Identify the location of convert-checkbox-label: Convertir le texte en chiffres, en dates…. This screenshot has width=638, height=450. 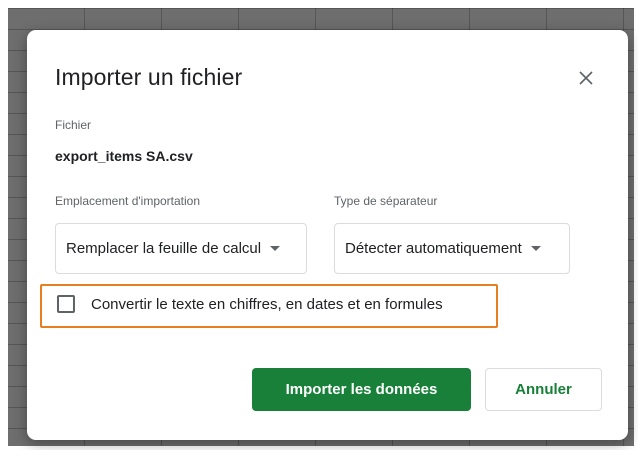
(267, 304).